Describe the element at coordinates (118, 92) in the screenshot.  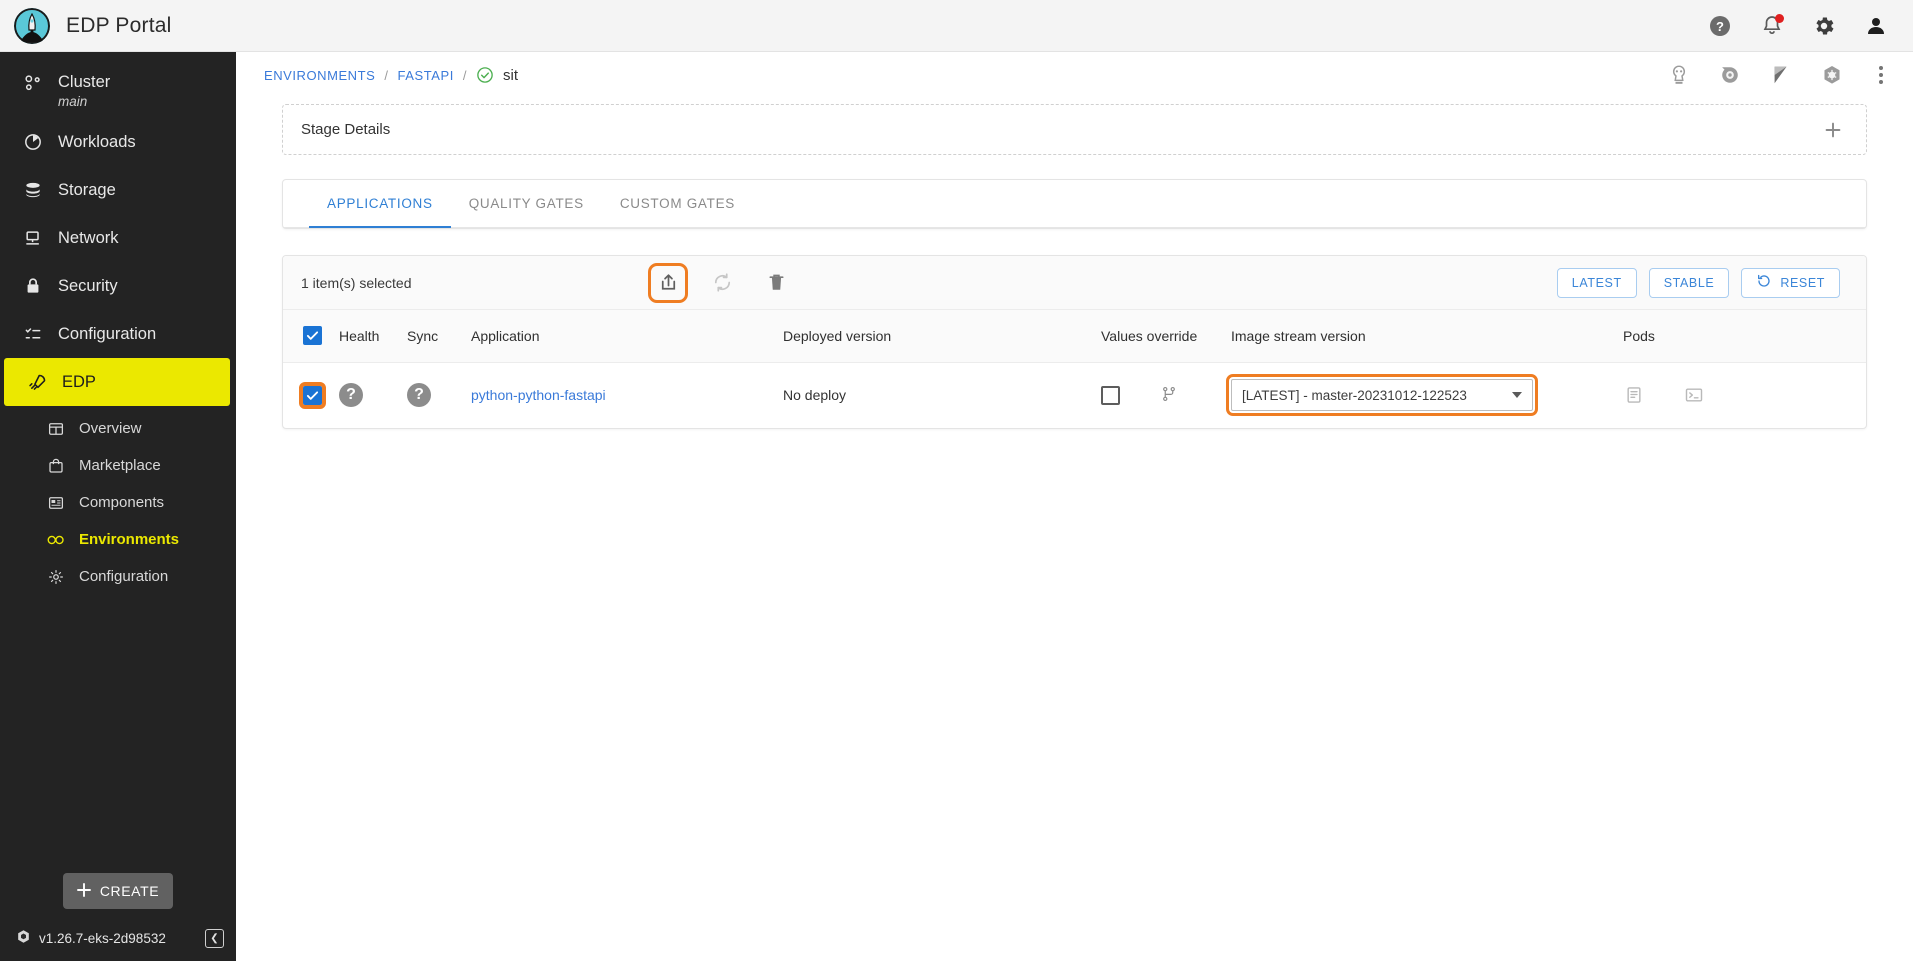
I see `sidebar-item-cluster: Cluster main` at that location.